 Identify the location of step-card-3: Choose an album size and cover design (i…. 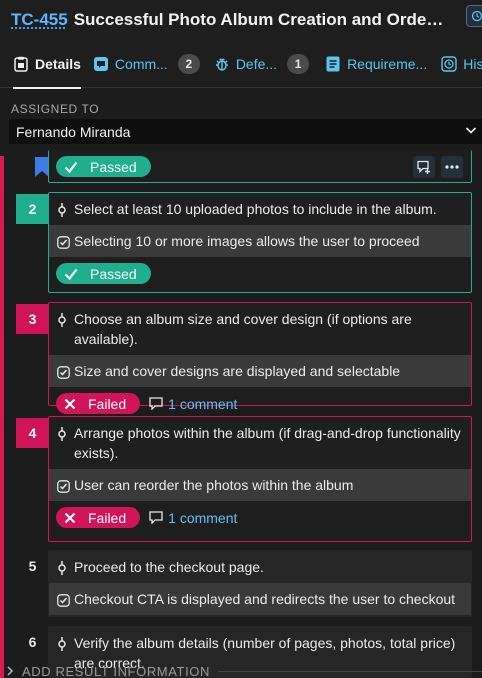
(260, 358).